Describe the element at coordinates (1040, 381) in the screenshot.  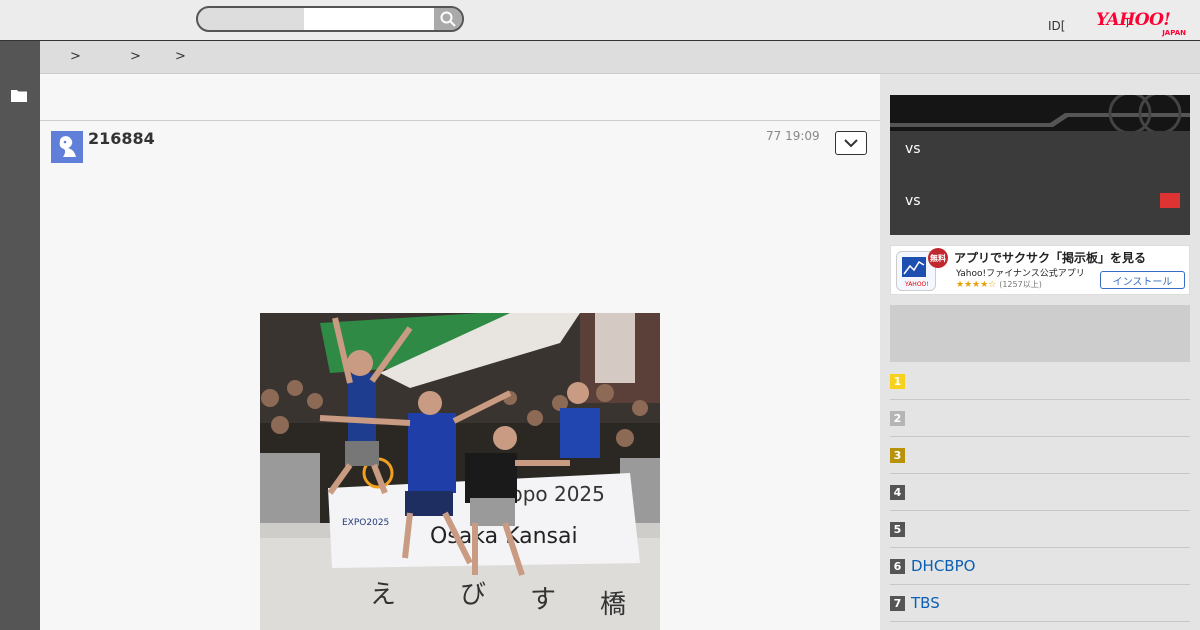
I see `ranking-item: 1` at that location.